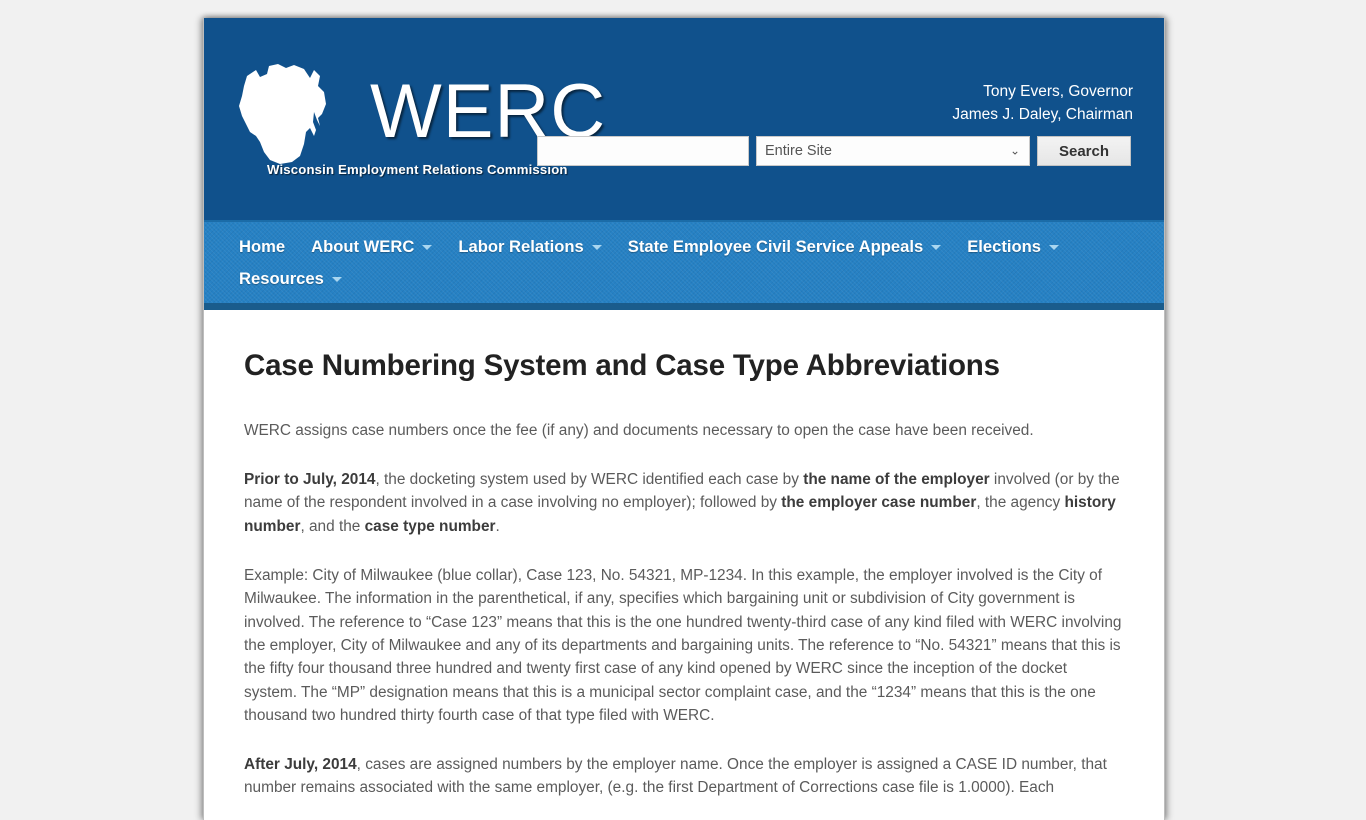 The height and width of the screenshot is (820, 1366). I want to click on nav-item-resources: Resources, so click(290, 279).